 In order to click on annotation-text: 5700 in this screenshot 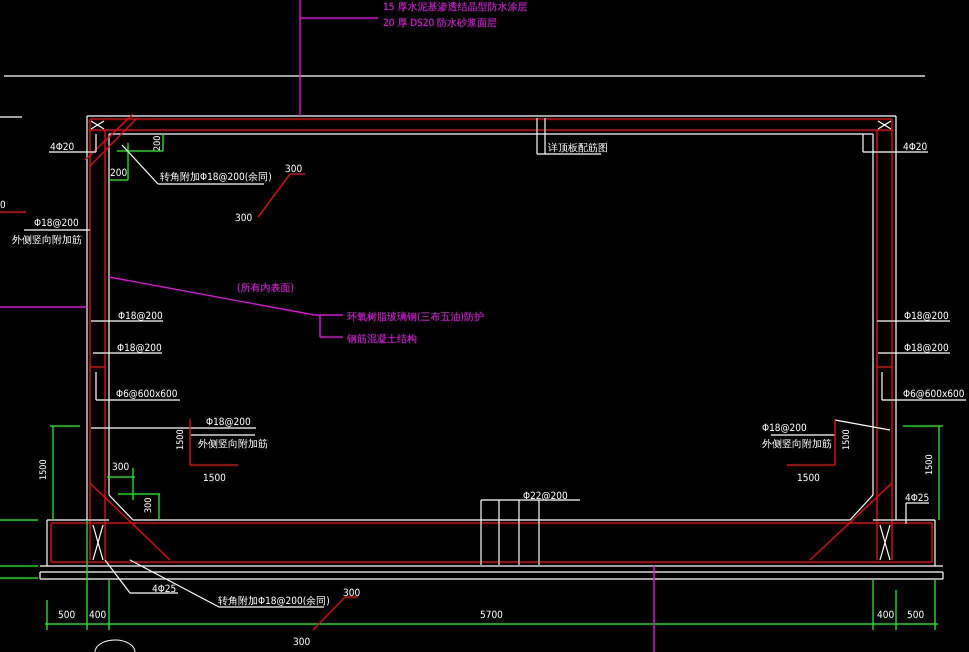, I will do `click(491, 615)`.